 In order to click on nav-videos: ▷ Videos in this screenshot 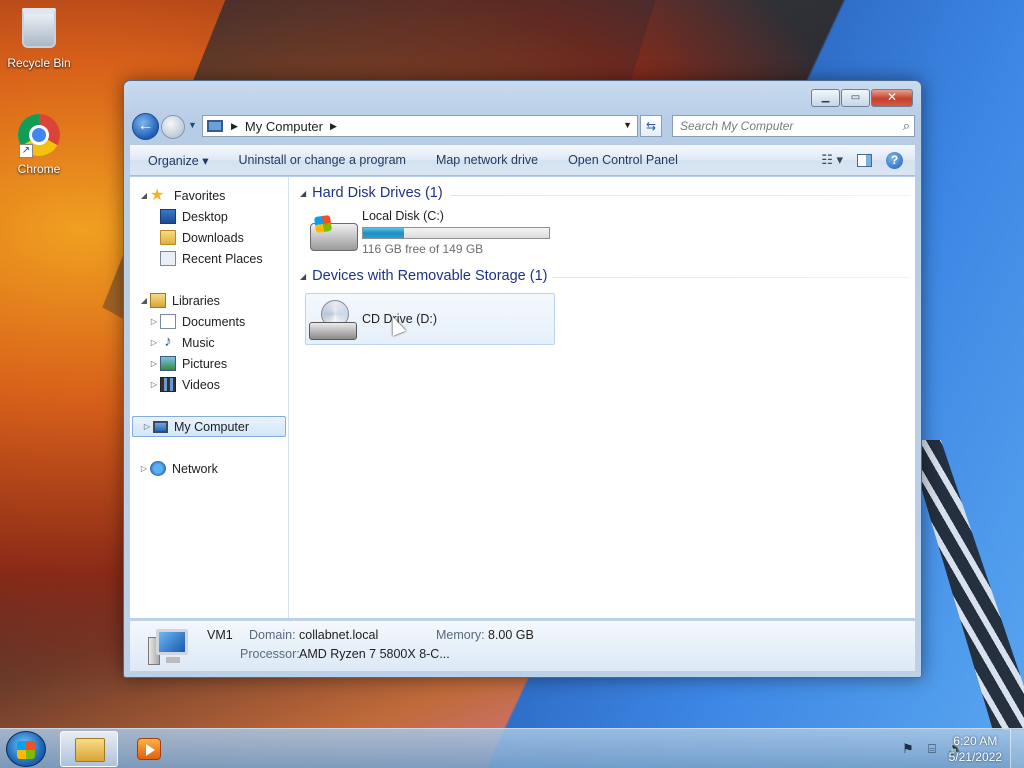, I will do `click(209, 384)`.